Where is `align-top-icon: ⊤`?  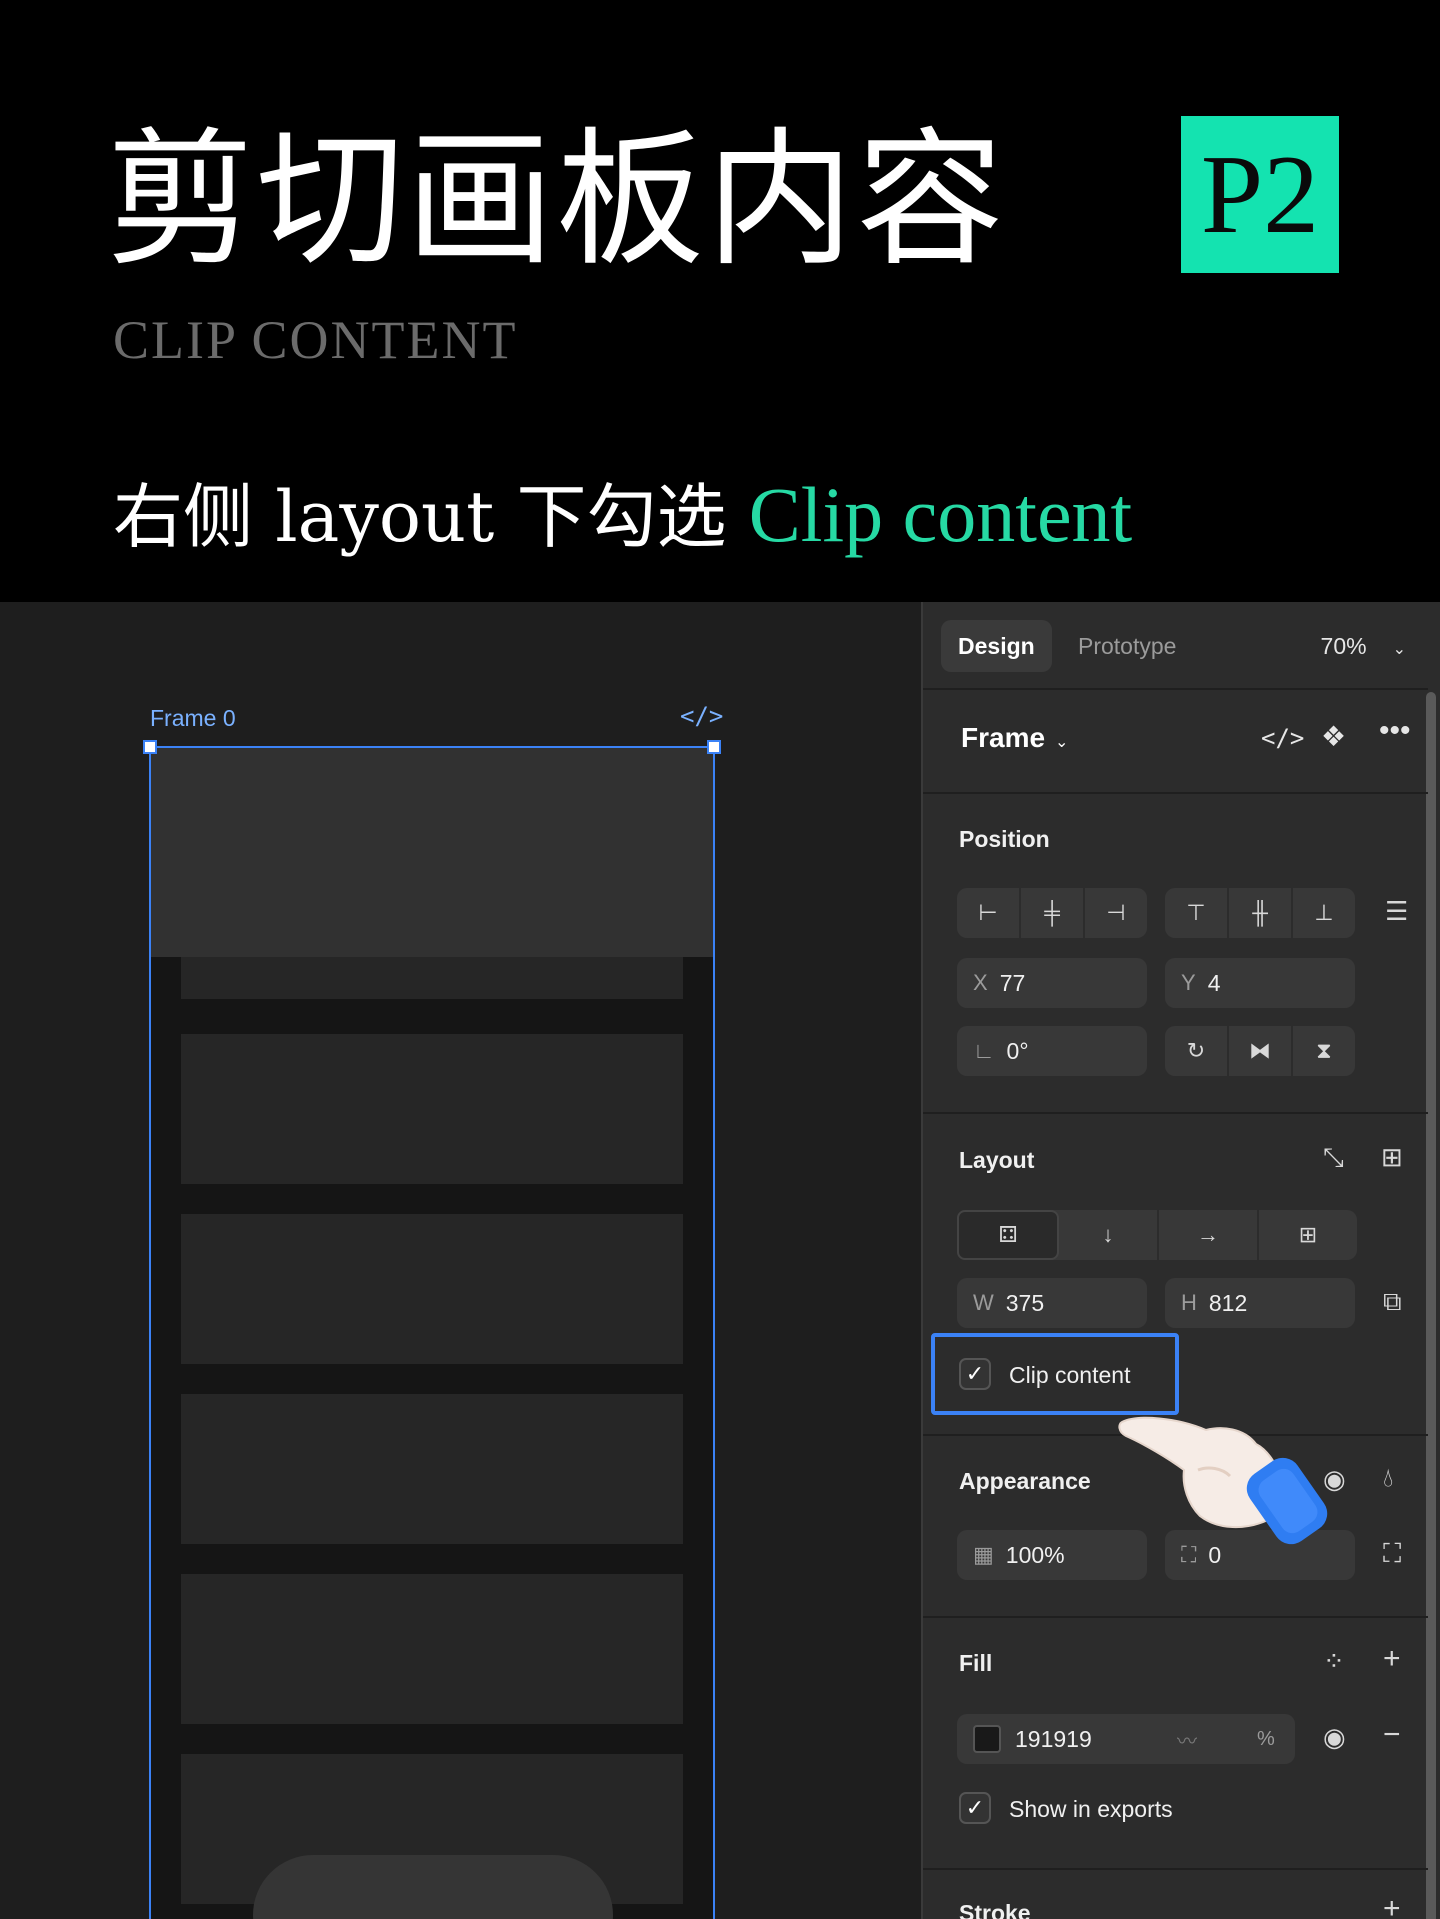 align-top-icon: ⊤ is located at coordinates (1197, 913).